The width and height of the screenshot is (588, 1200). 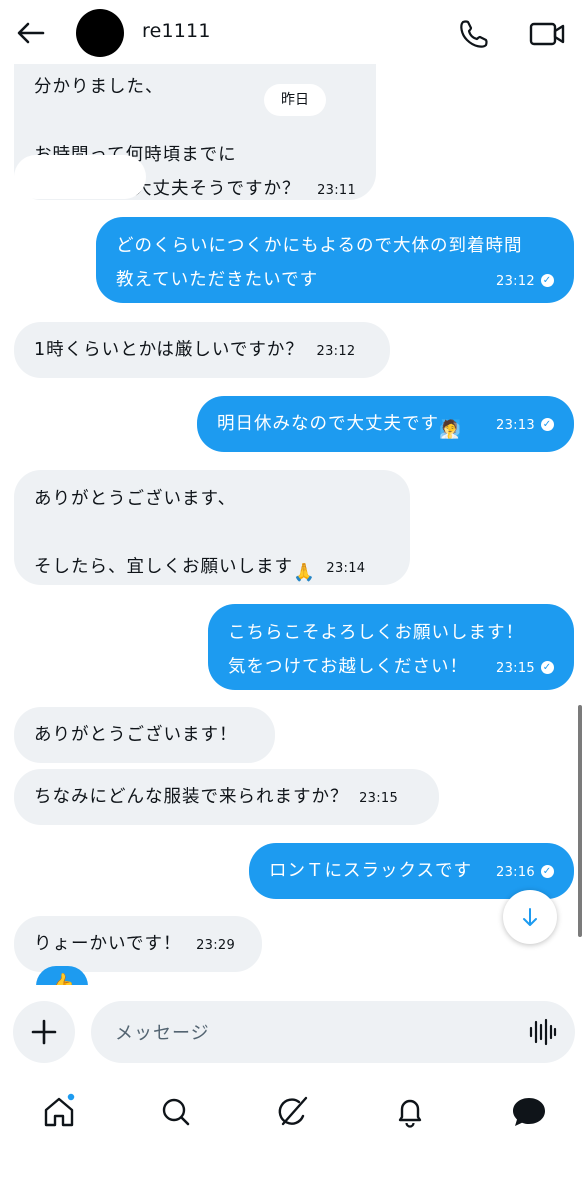 What do you see at coordinates (136, 735) in the screenshot?
I see `message-text: ありがとうございます！` at bounding box center [136, 735].